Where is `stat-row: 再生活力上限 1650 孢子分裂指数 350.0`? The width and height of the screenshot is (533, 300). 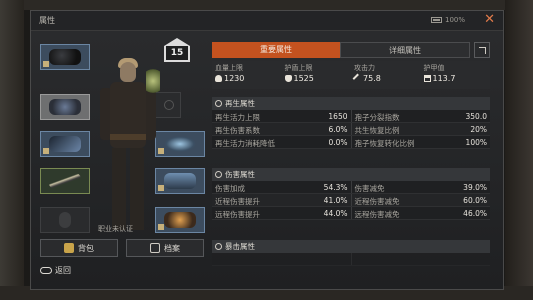 stat-row: 再生活力上限 1650 孢子分裂指数 350.0 is located at coordinates (351, 116).